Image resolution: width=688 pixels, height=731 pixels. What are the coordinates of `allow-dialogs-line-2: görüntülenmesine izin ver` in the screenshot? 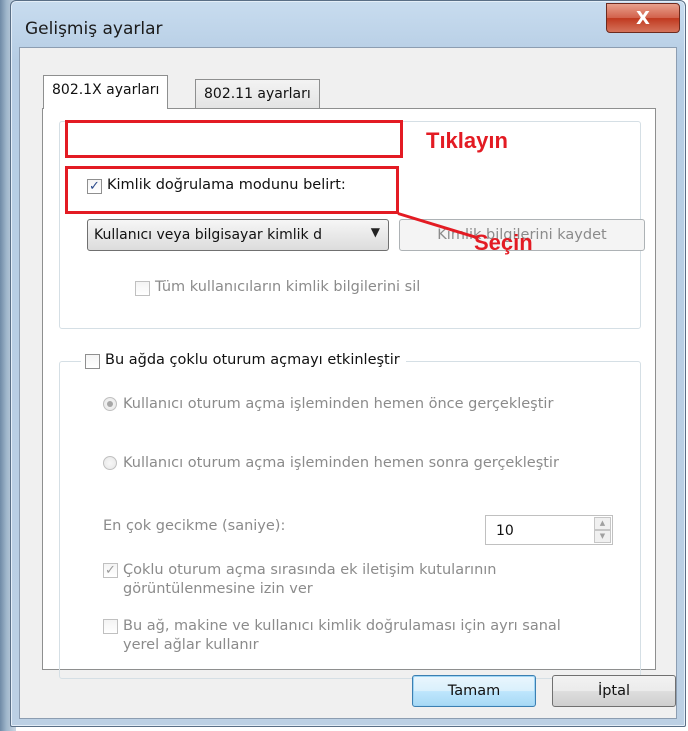 It's located at (218, 589).